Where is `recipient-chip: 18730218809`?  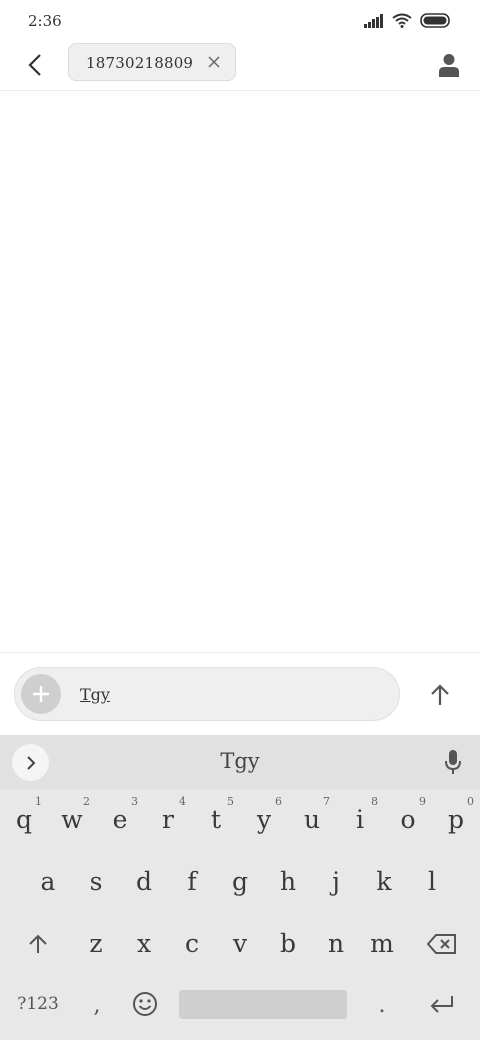
recipient-chip: 18730218809 is located at coordinates (152, 62).